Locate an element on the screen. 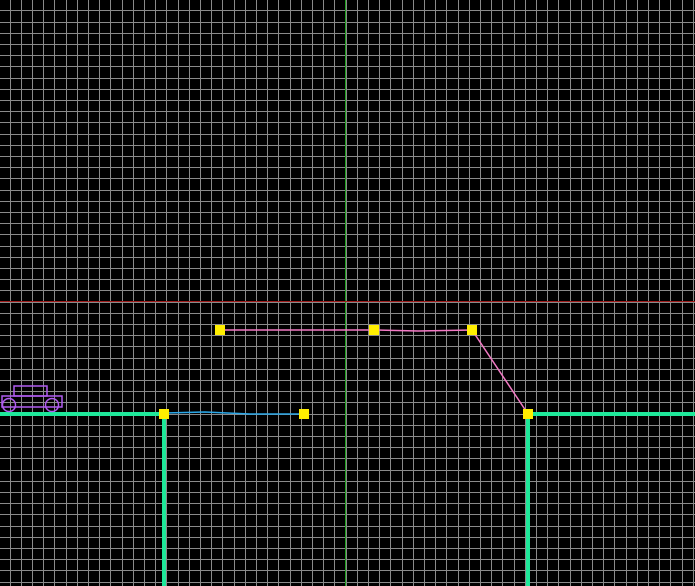 This screenshot has width=695, height=586. control-node-bridge-end is located at coordinates (304, 414).